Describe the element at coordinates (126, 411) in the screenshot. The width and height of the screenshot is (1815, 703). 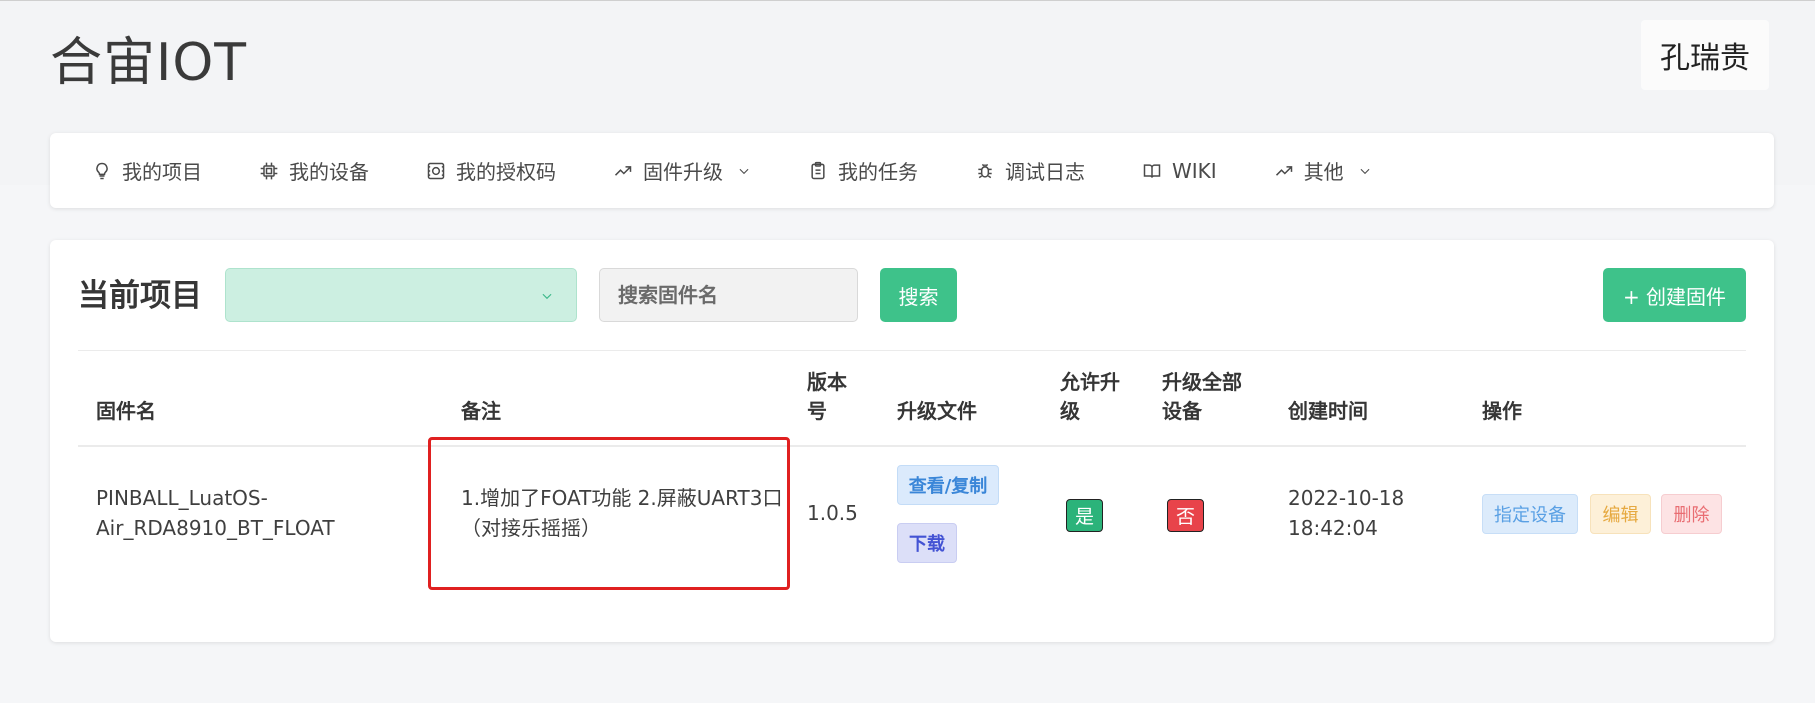
I see `col-header-name: 固件名` at that location.